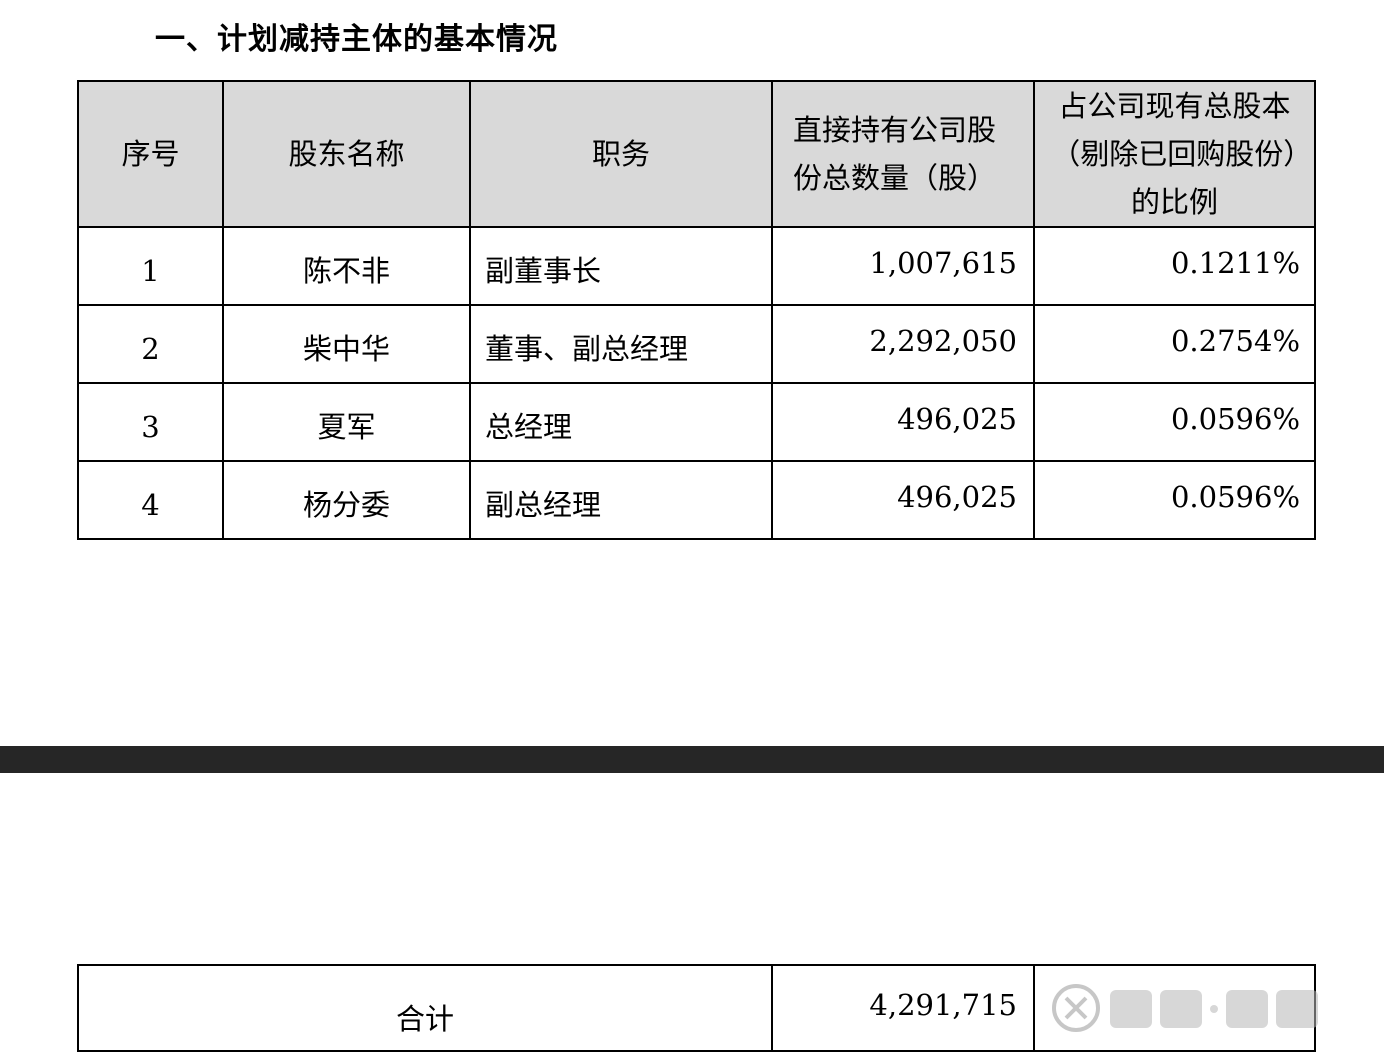  Describe the element at coordinates (621, 154) in the screenshot. I see `header-position: 职务` at that location.